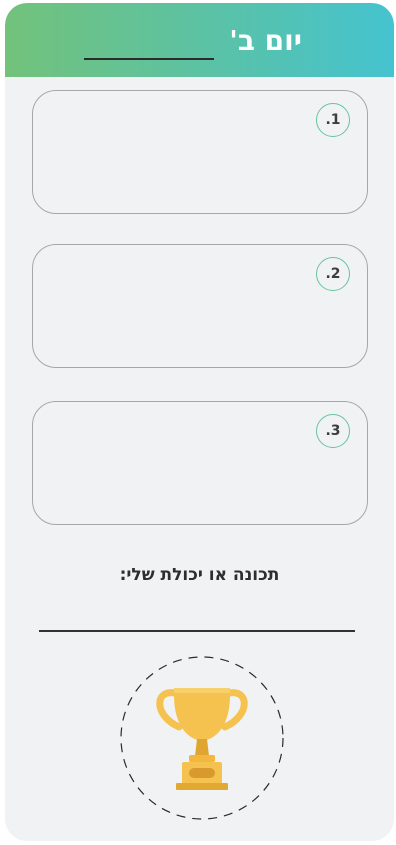 This screenshot has width=396, height=845. I want to click on number-badge-3: .3, so click(333, 431).